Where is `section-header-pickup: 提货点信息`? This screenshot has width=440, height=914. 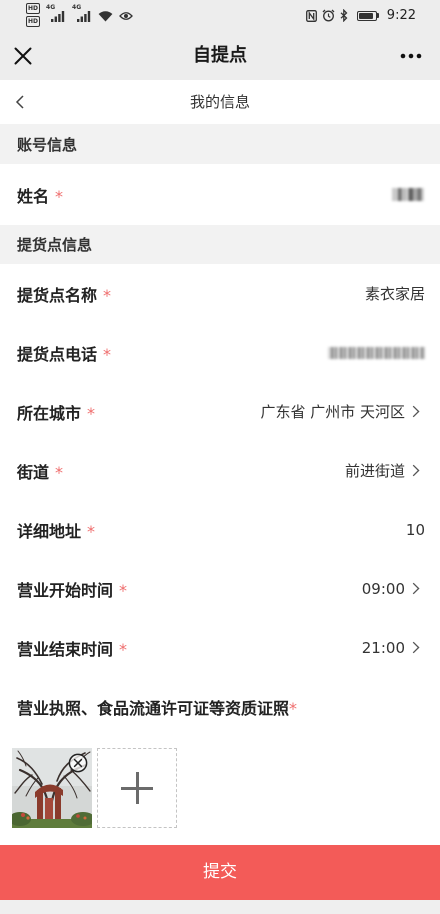 section-header-pickup: 提货点信息 is located at coordinates (220, 244).